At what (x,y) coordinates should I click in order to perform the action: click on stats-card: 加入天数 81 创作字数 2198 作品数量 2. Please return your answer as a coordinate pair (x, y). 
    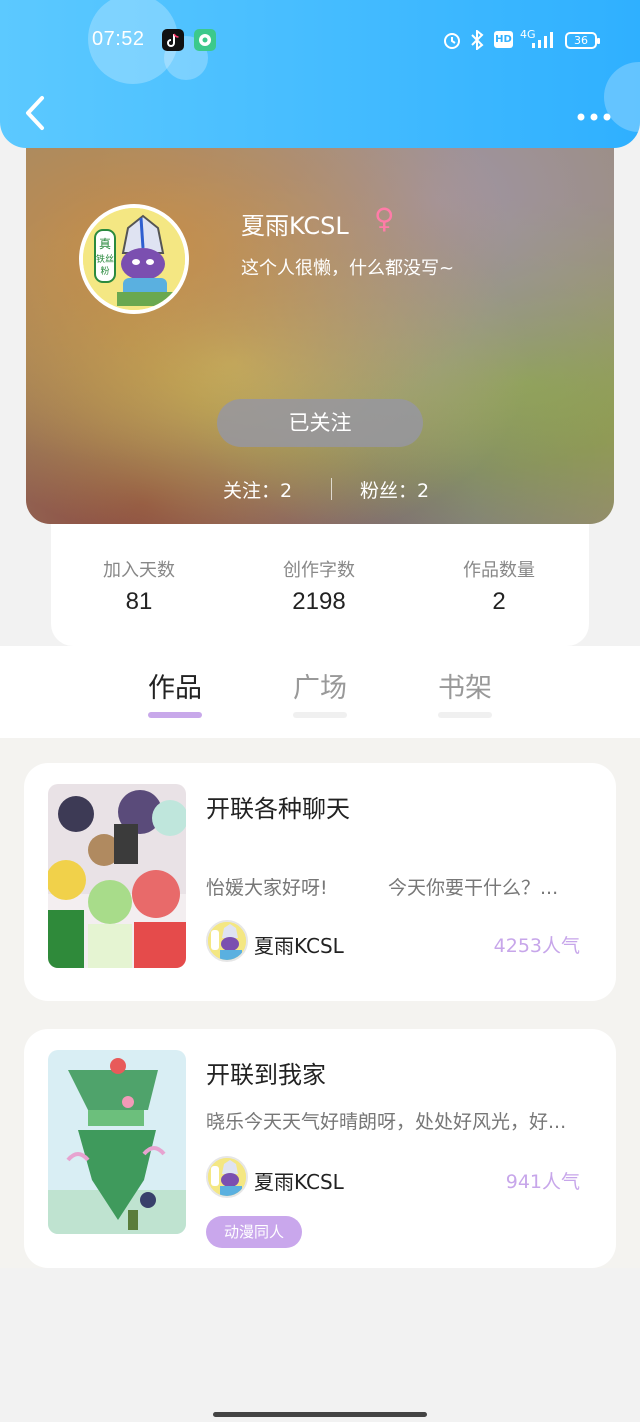
    Looking at the image, I should click on (320, 578).